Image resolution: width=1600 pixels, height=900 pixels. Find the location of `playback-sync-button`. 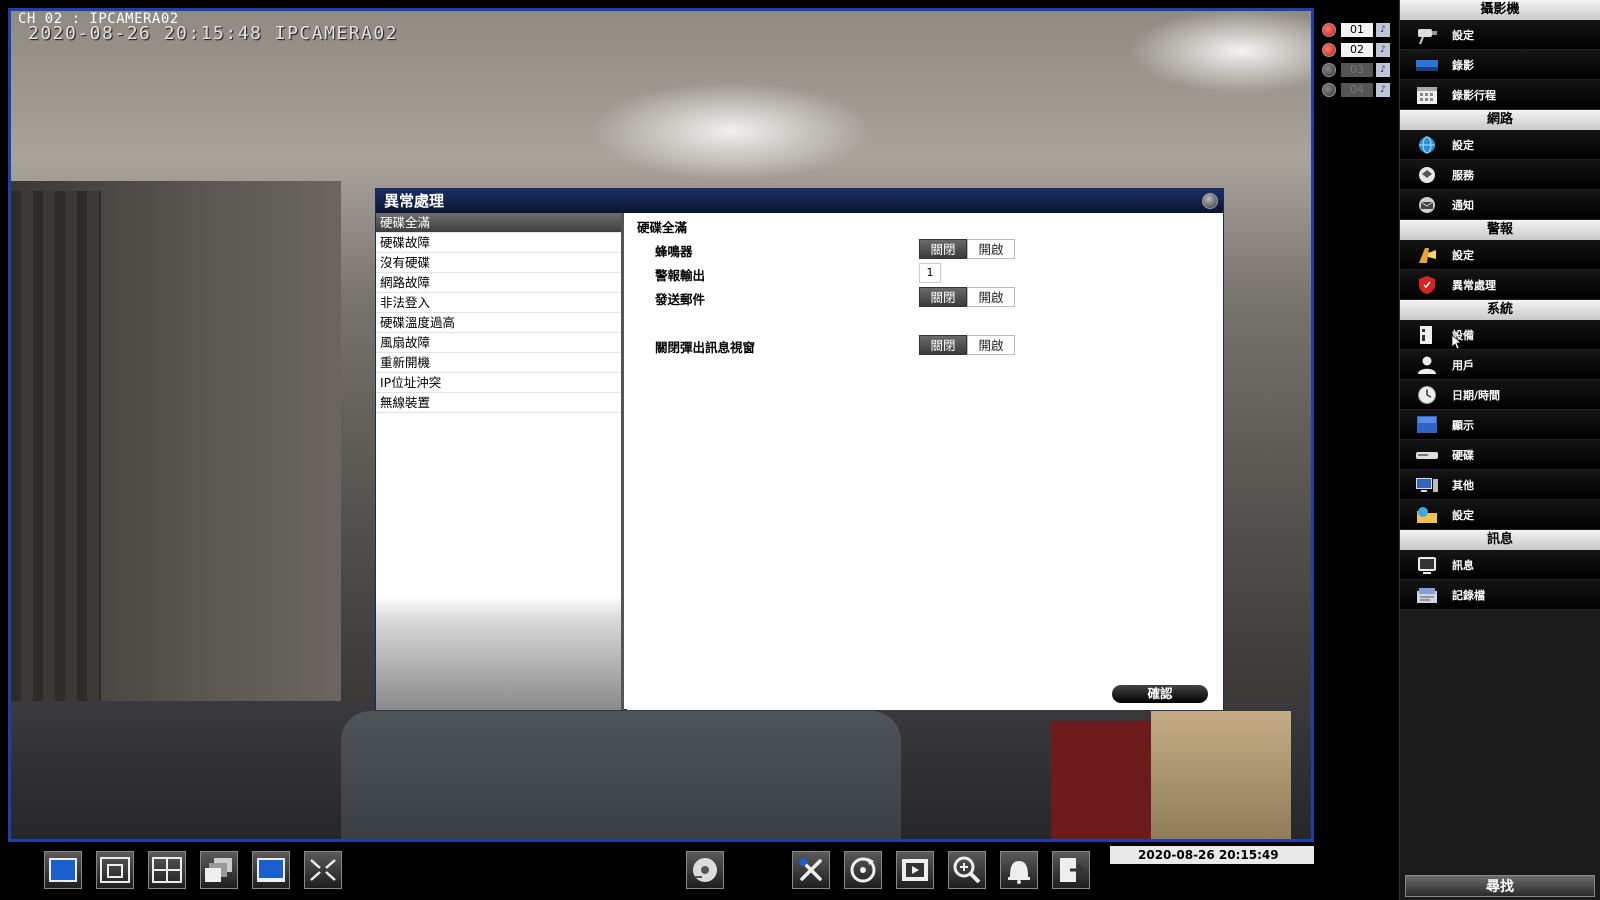

playback-sync-button is located at coordinates (863, 870).